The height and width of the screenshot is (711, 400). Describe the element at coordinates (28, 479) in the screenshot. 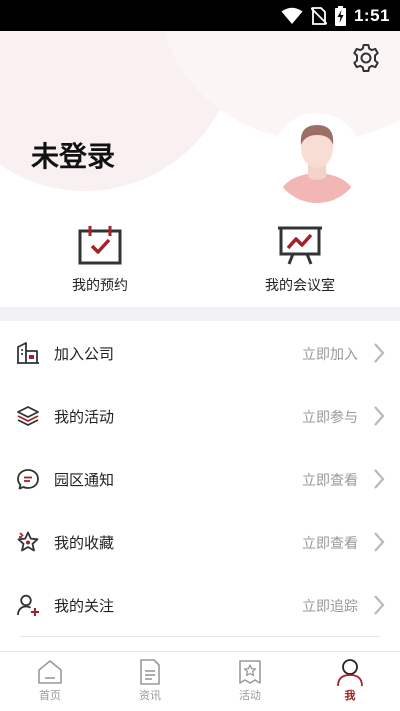

I see `message-icon` at that location.